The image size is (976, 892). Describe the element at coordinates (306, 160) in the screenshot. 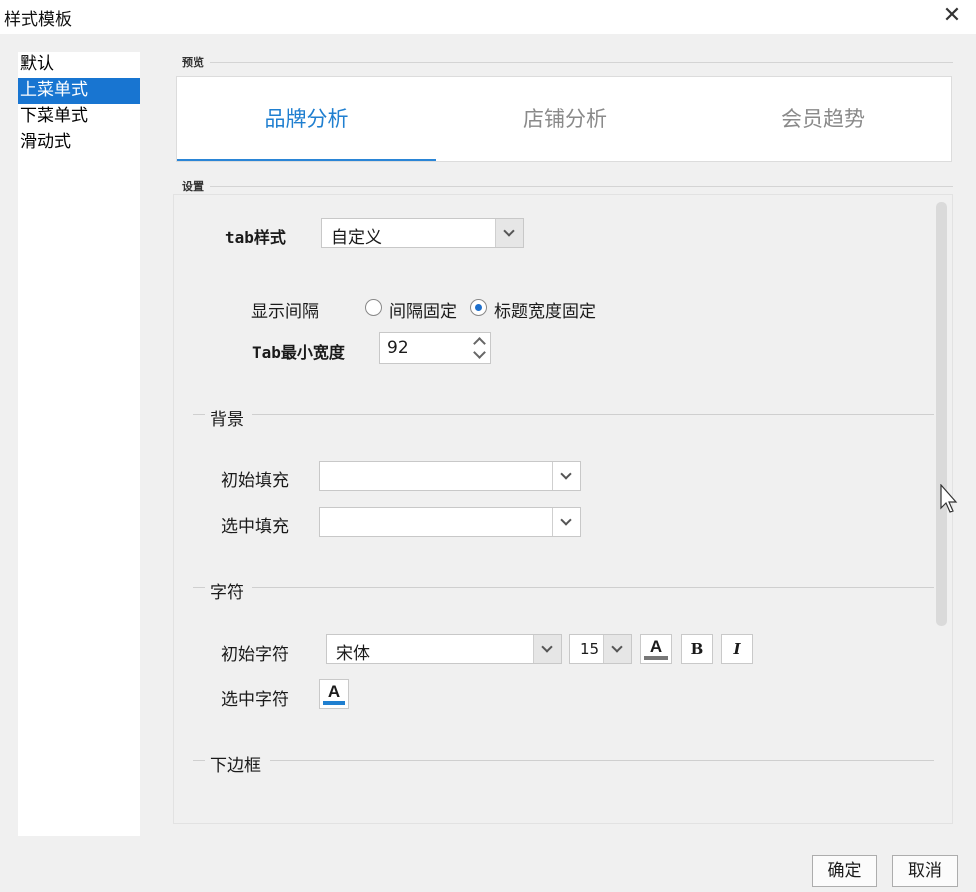

I see `active-tab-underline` at that location.